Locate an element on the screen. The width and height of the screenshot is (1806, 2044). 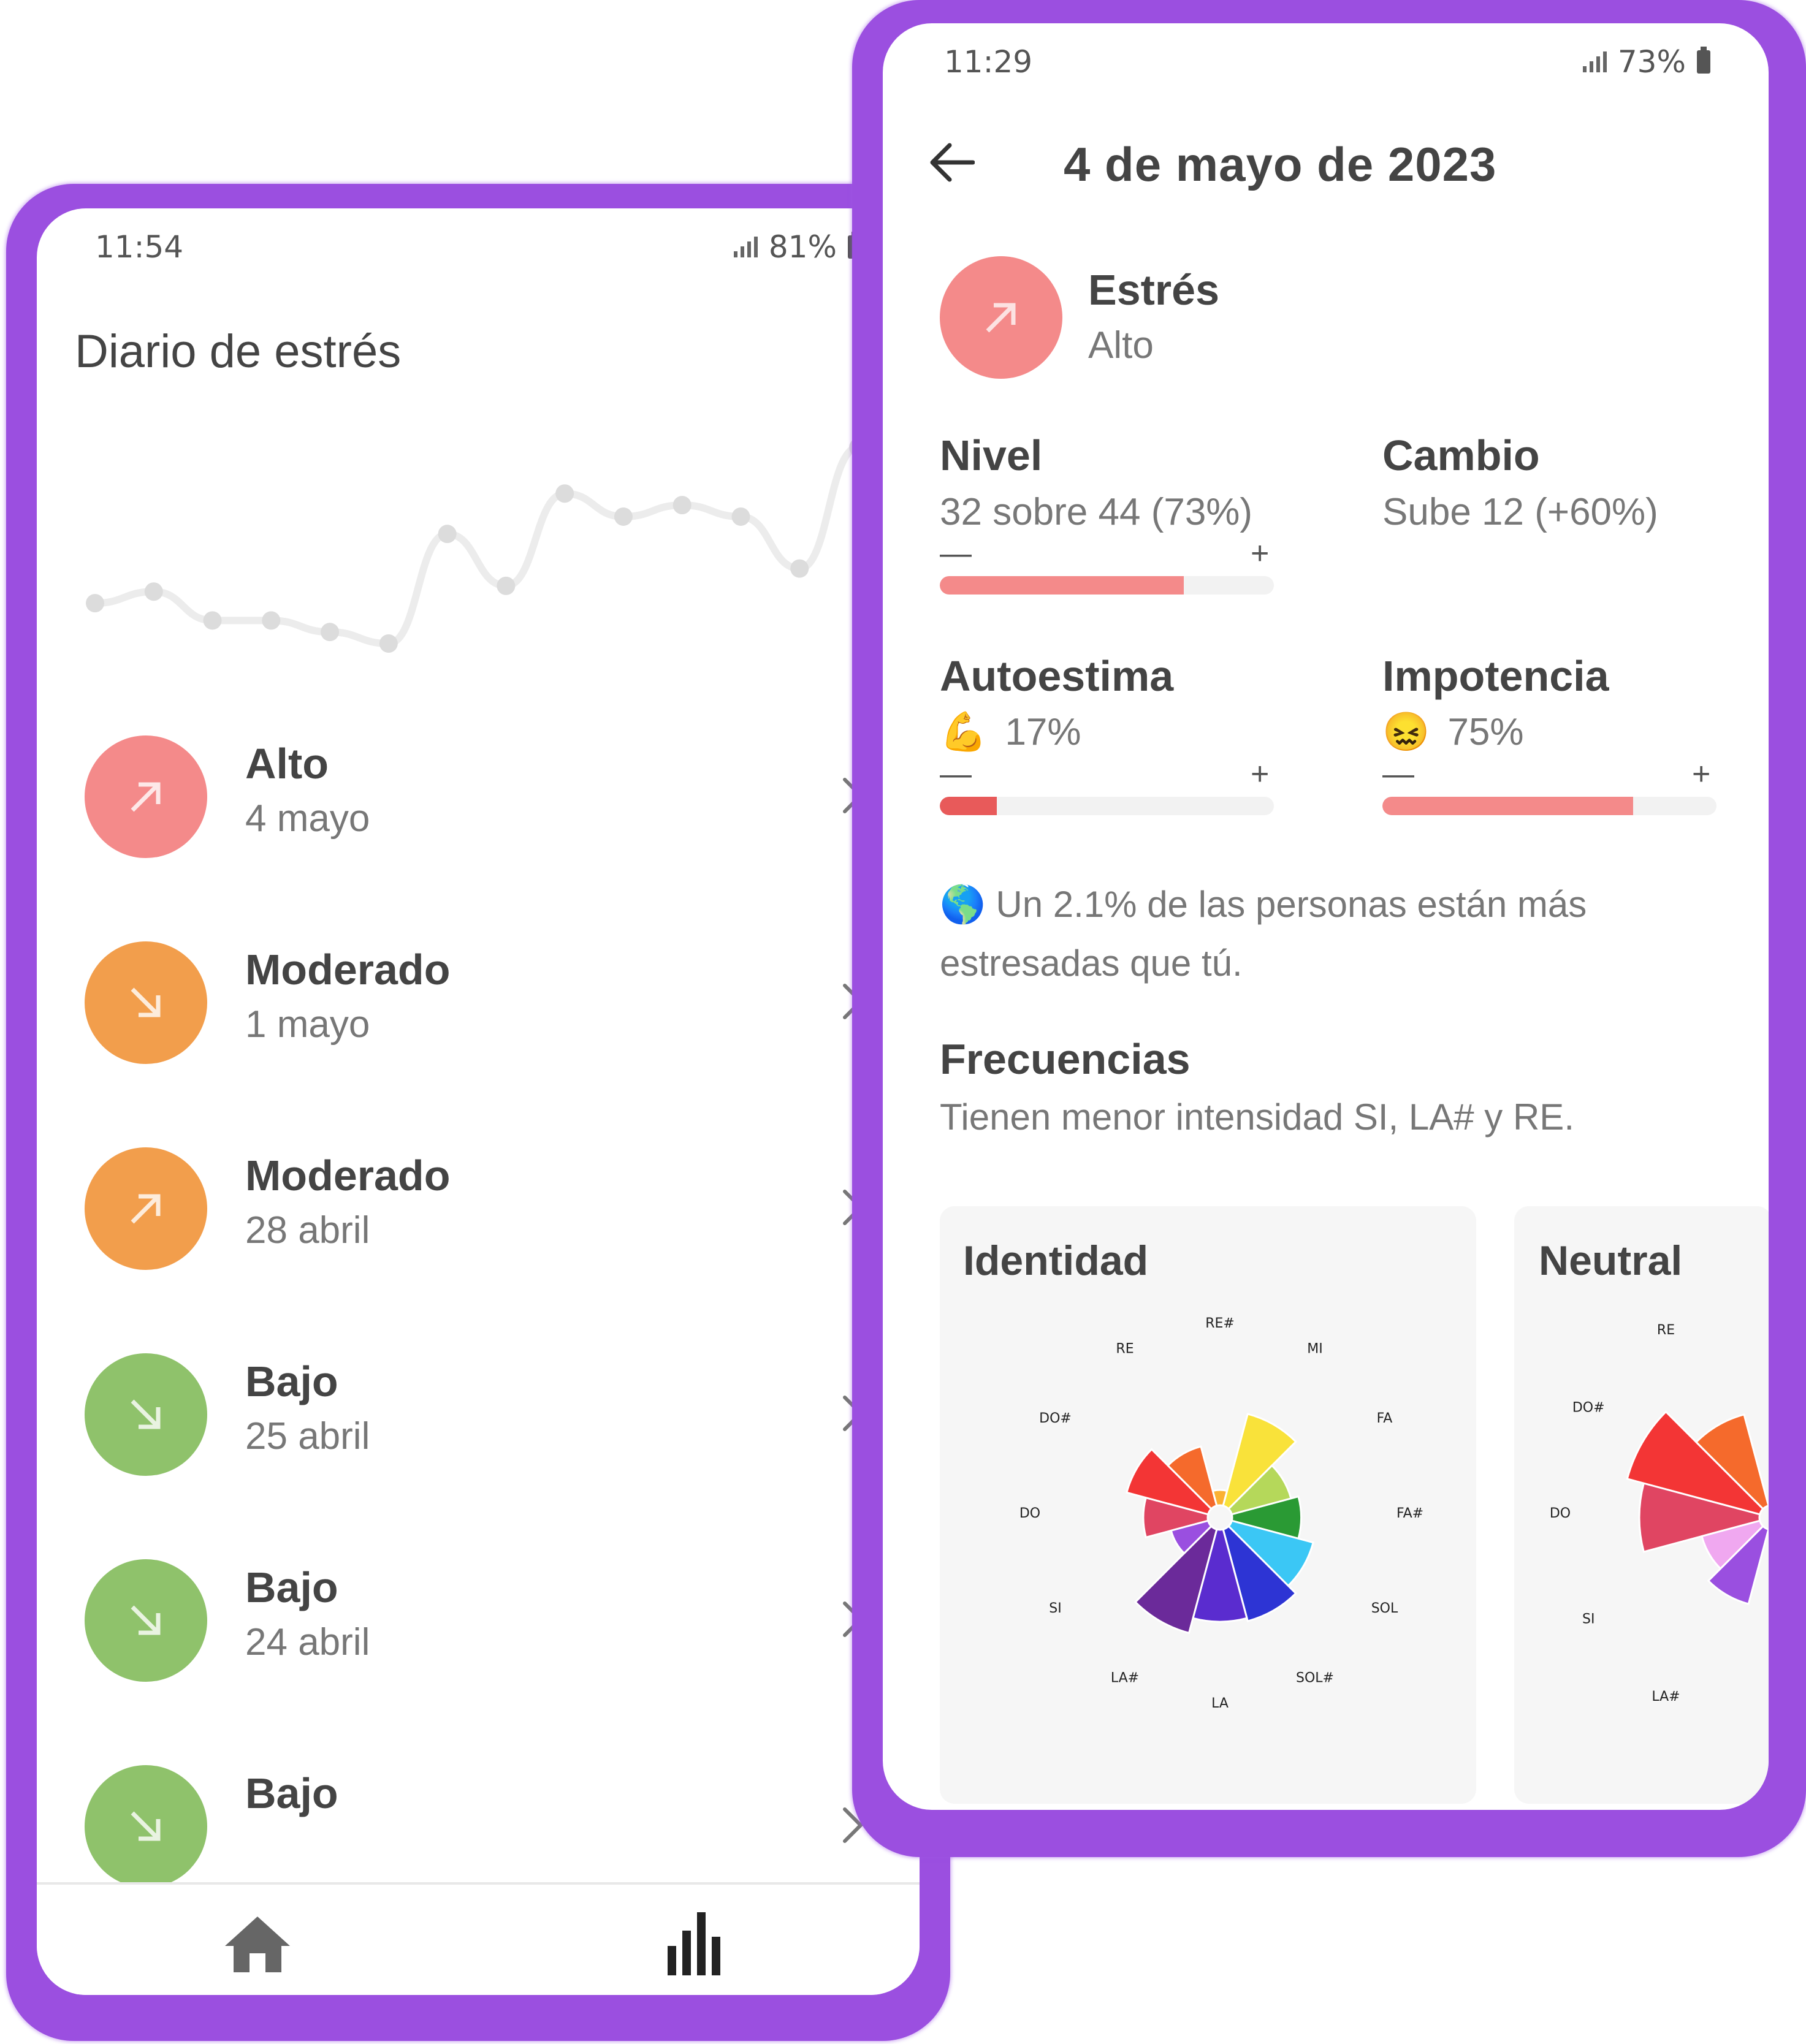
info-line-2: estresadas que tú. is located at coordinates (1091, 963).